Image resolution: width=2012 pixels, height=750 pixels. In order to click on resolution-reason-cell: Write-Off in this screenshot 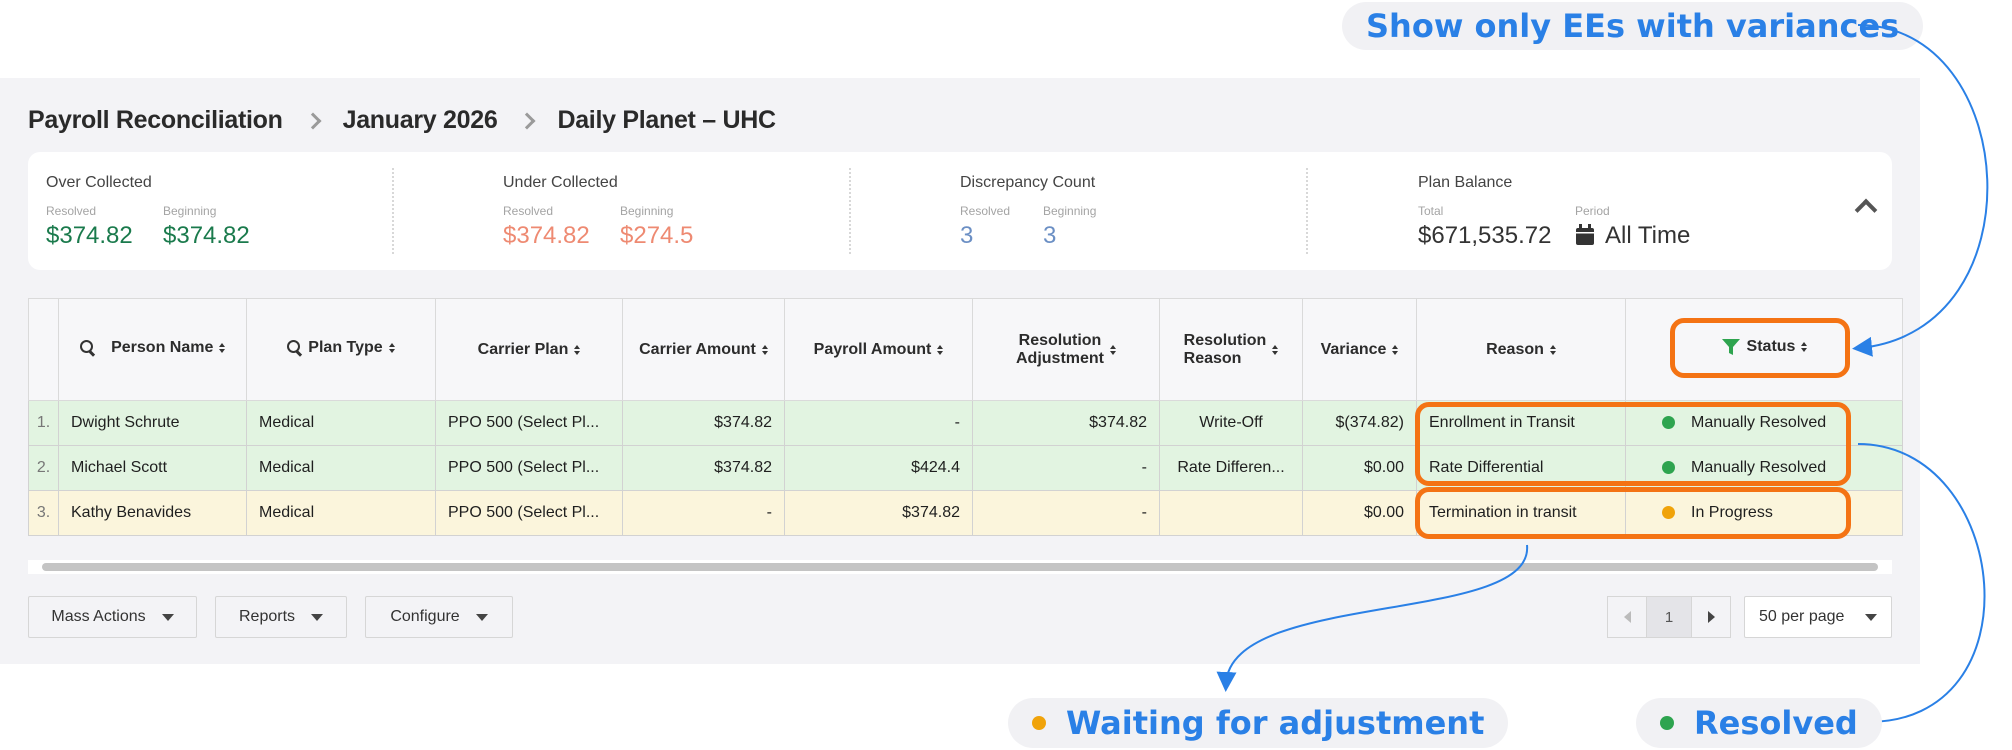, I will do `click(1231, 423)`.